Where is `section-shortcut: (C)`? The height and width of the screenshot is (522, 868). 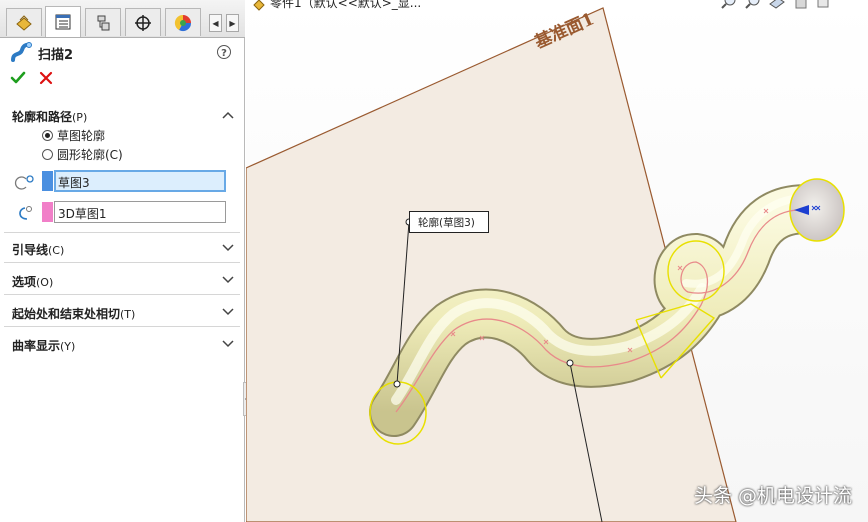 section-shortcut: (C) is located at coordinates (56, 250).